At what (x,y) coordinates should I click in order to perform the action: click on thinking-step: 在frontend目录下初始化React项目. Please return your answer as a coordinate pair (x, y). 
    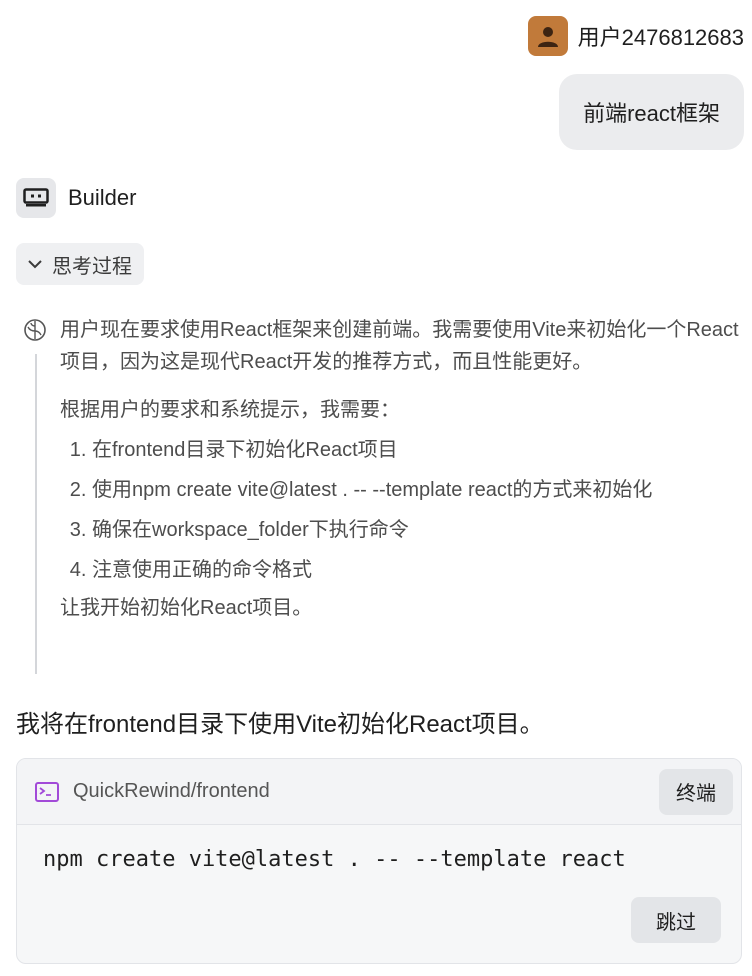
    Looking at the image, I should click on (416, 450).